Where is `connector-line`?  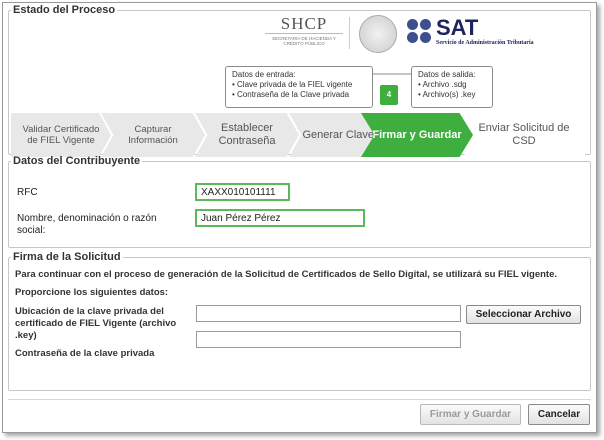
connector-line is located at coordinates (392, 74).